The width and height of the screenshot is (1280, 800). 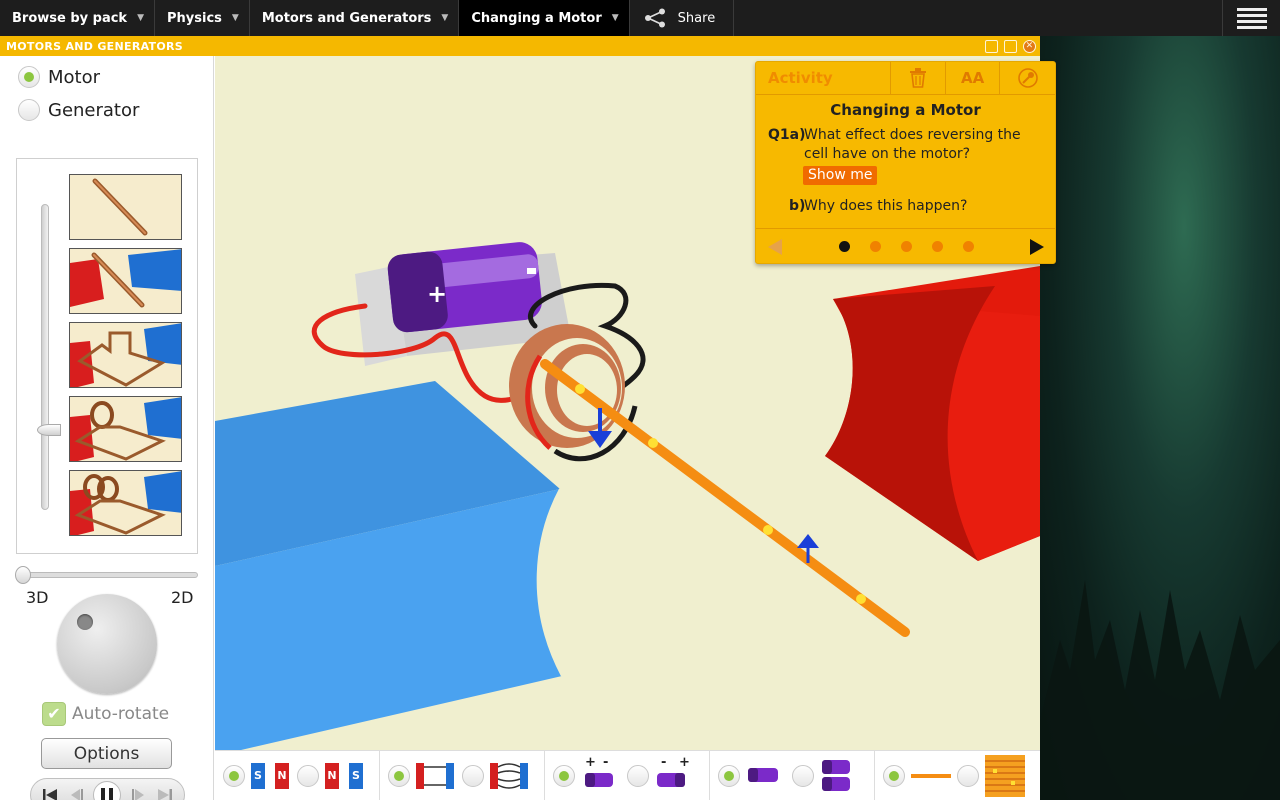 What do you see at coordinates (775, 247) in the screenshot?
I see `previous-page-icon` at bounding box center [775, 247].